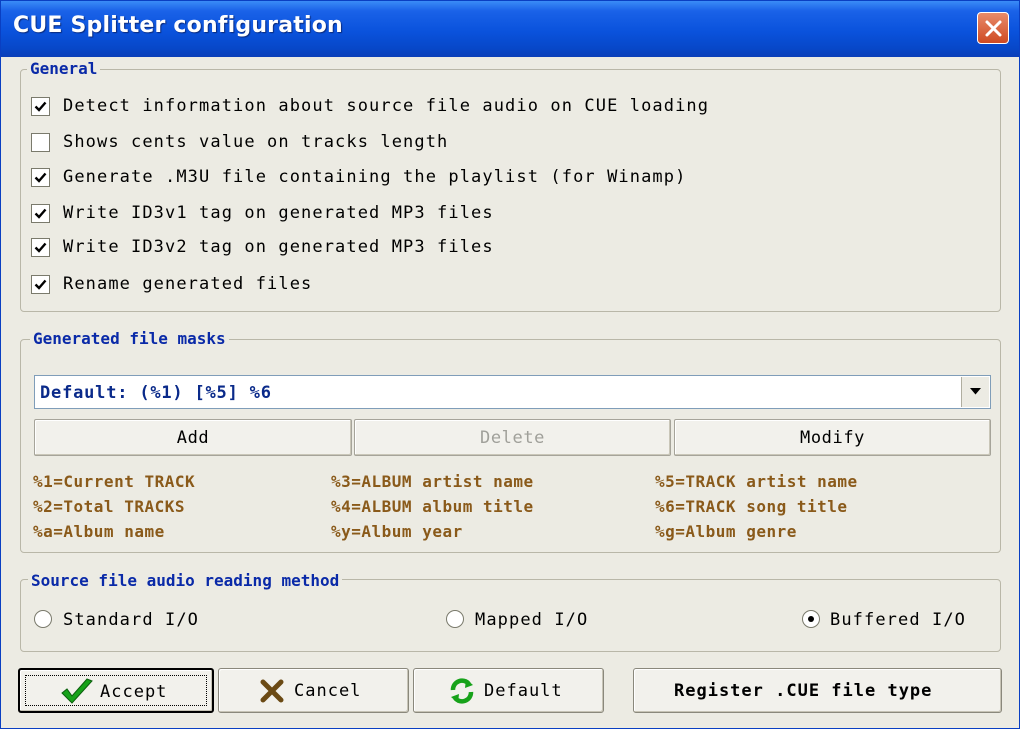 The width and height of the screenshot is (1020, 729). Describe the element at coordinates (156, 393) in the screenshot. I see `mask-select-value: Default: (%1) [%5] %6` at that location.